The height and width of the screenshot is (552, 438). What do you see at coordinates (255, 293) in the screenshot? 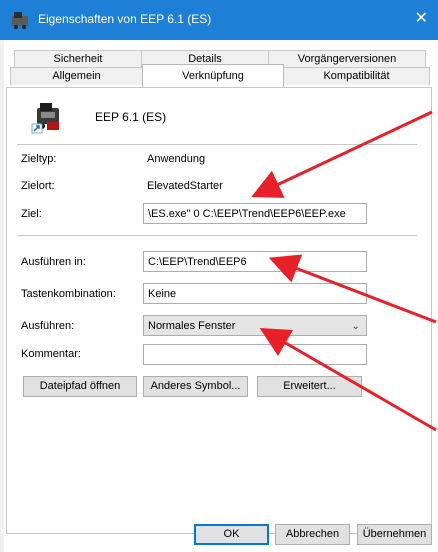
I see `tastenkombination-input: Keine` at bounding box center [255, 293].